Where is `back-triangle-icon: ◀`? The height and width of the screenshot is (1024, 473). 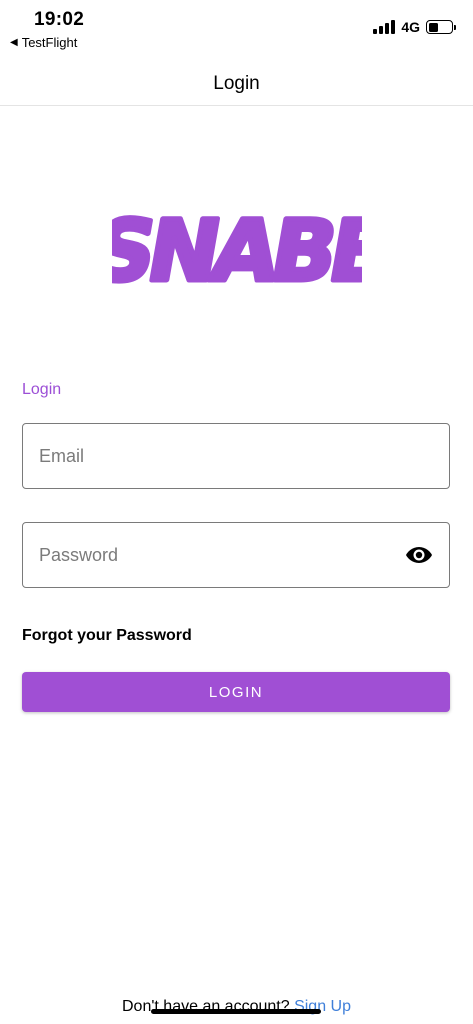 back-triangle-icon: ◀ is located at coordinates (14, 42).